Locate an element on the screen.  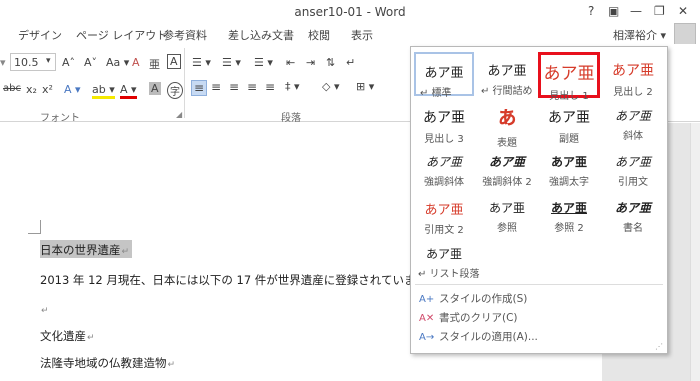
change-case-button: Aa ▾ is located at coordinates (117, 62).